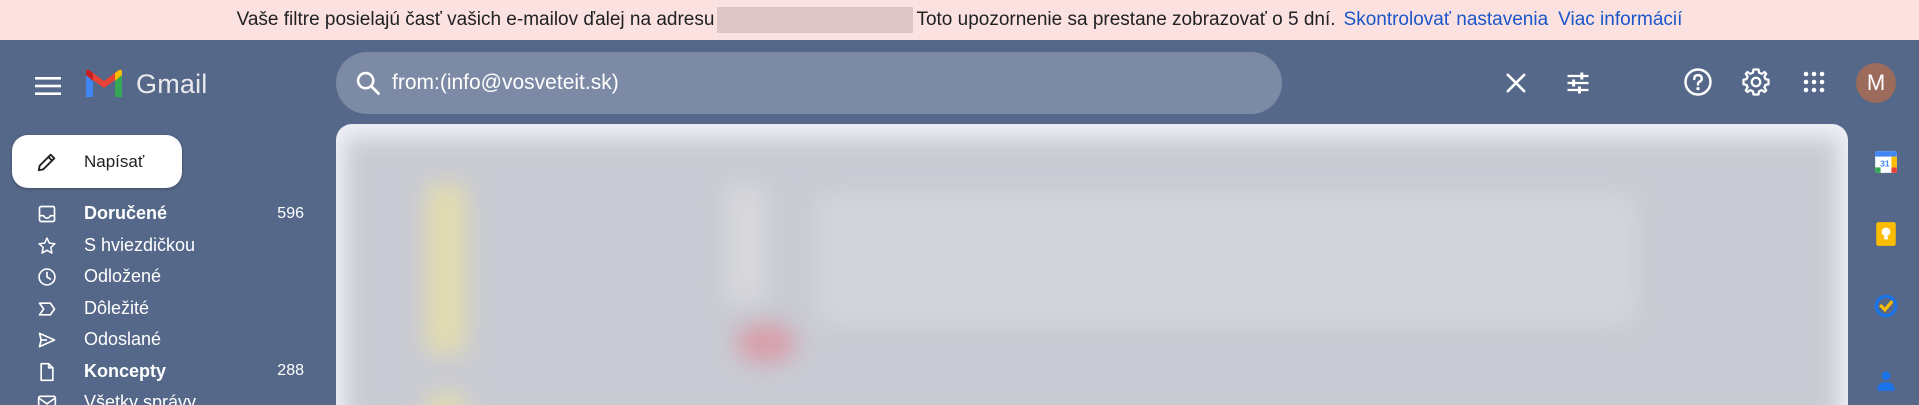 This screenshot has width=1919, height=405. I want to click on search-icon, so click(368, 83).